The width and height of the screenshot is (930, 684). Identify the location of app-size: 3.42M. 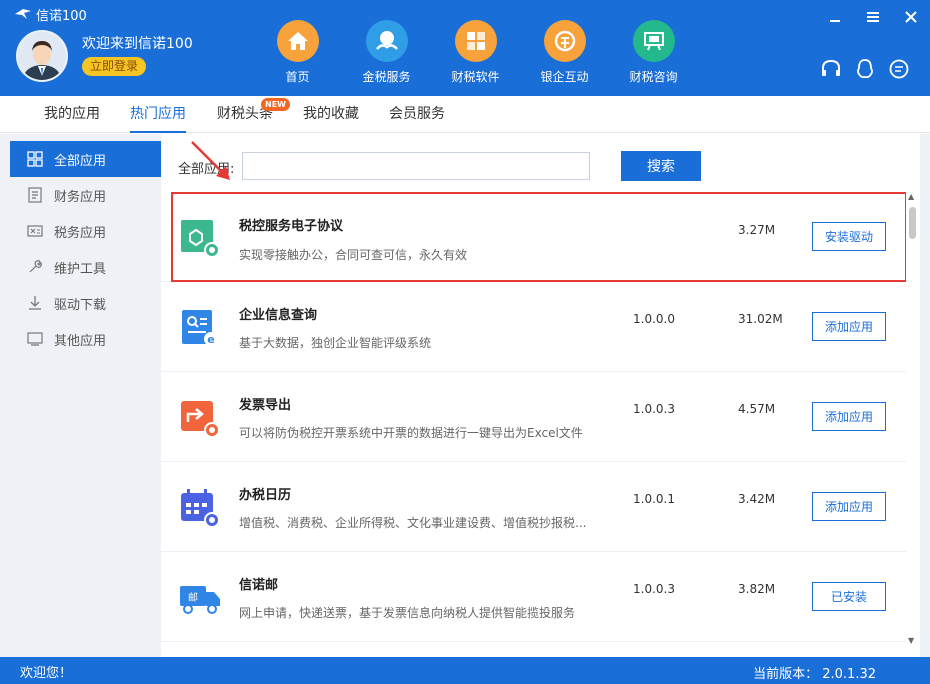
(757, 499).